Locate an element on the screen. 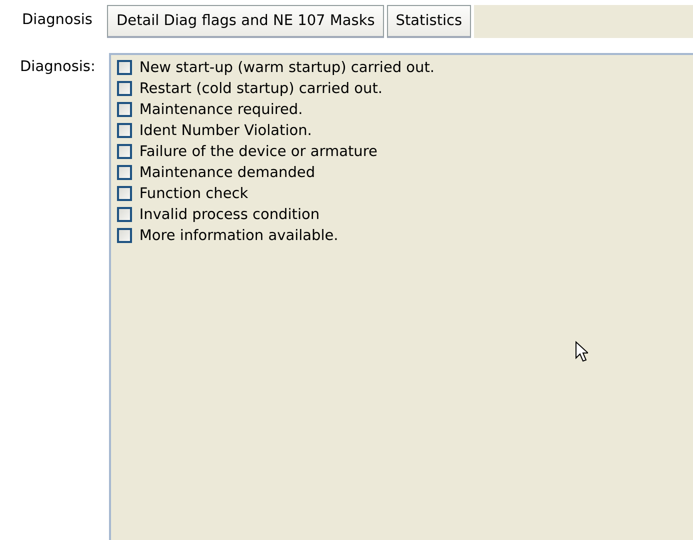 The image size is (693, 540). field-label: Diagnosis: is located at coordinates (58, 67).